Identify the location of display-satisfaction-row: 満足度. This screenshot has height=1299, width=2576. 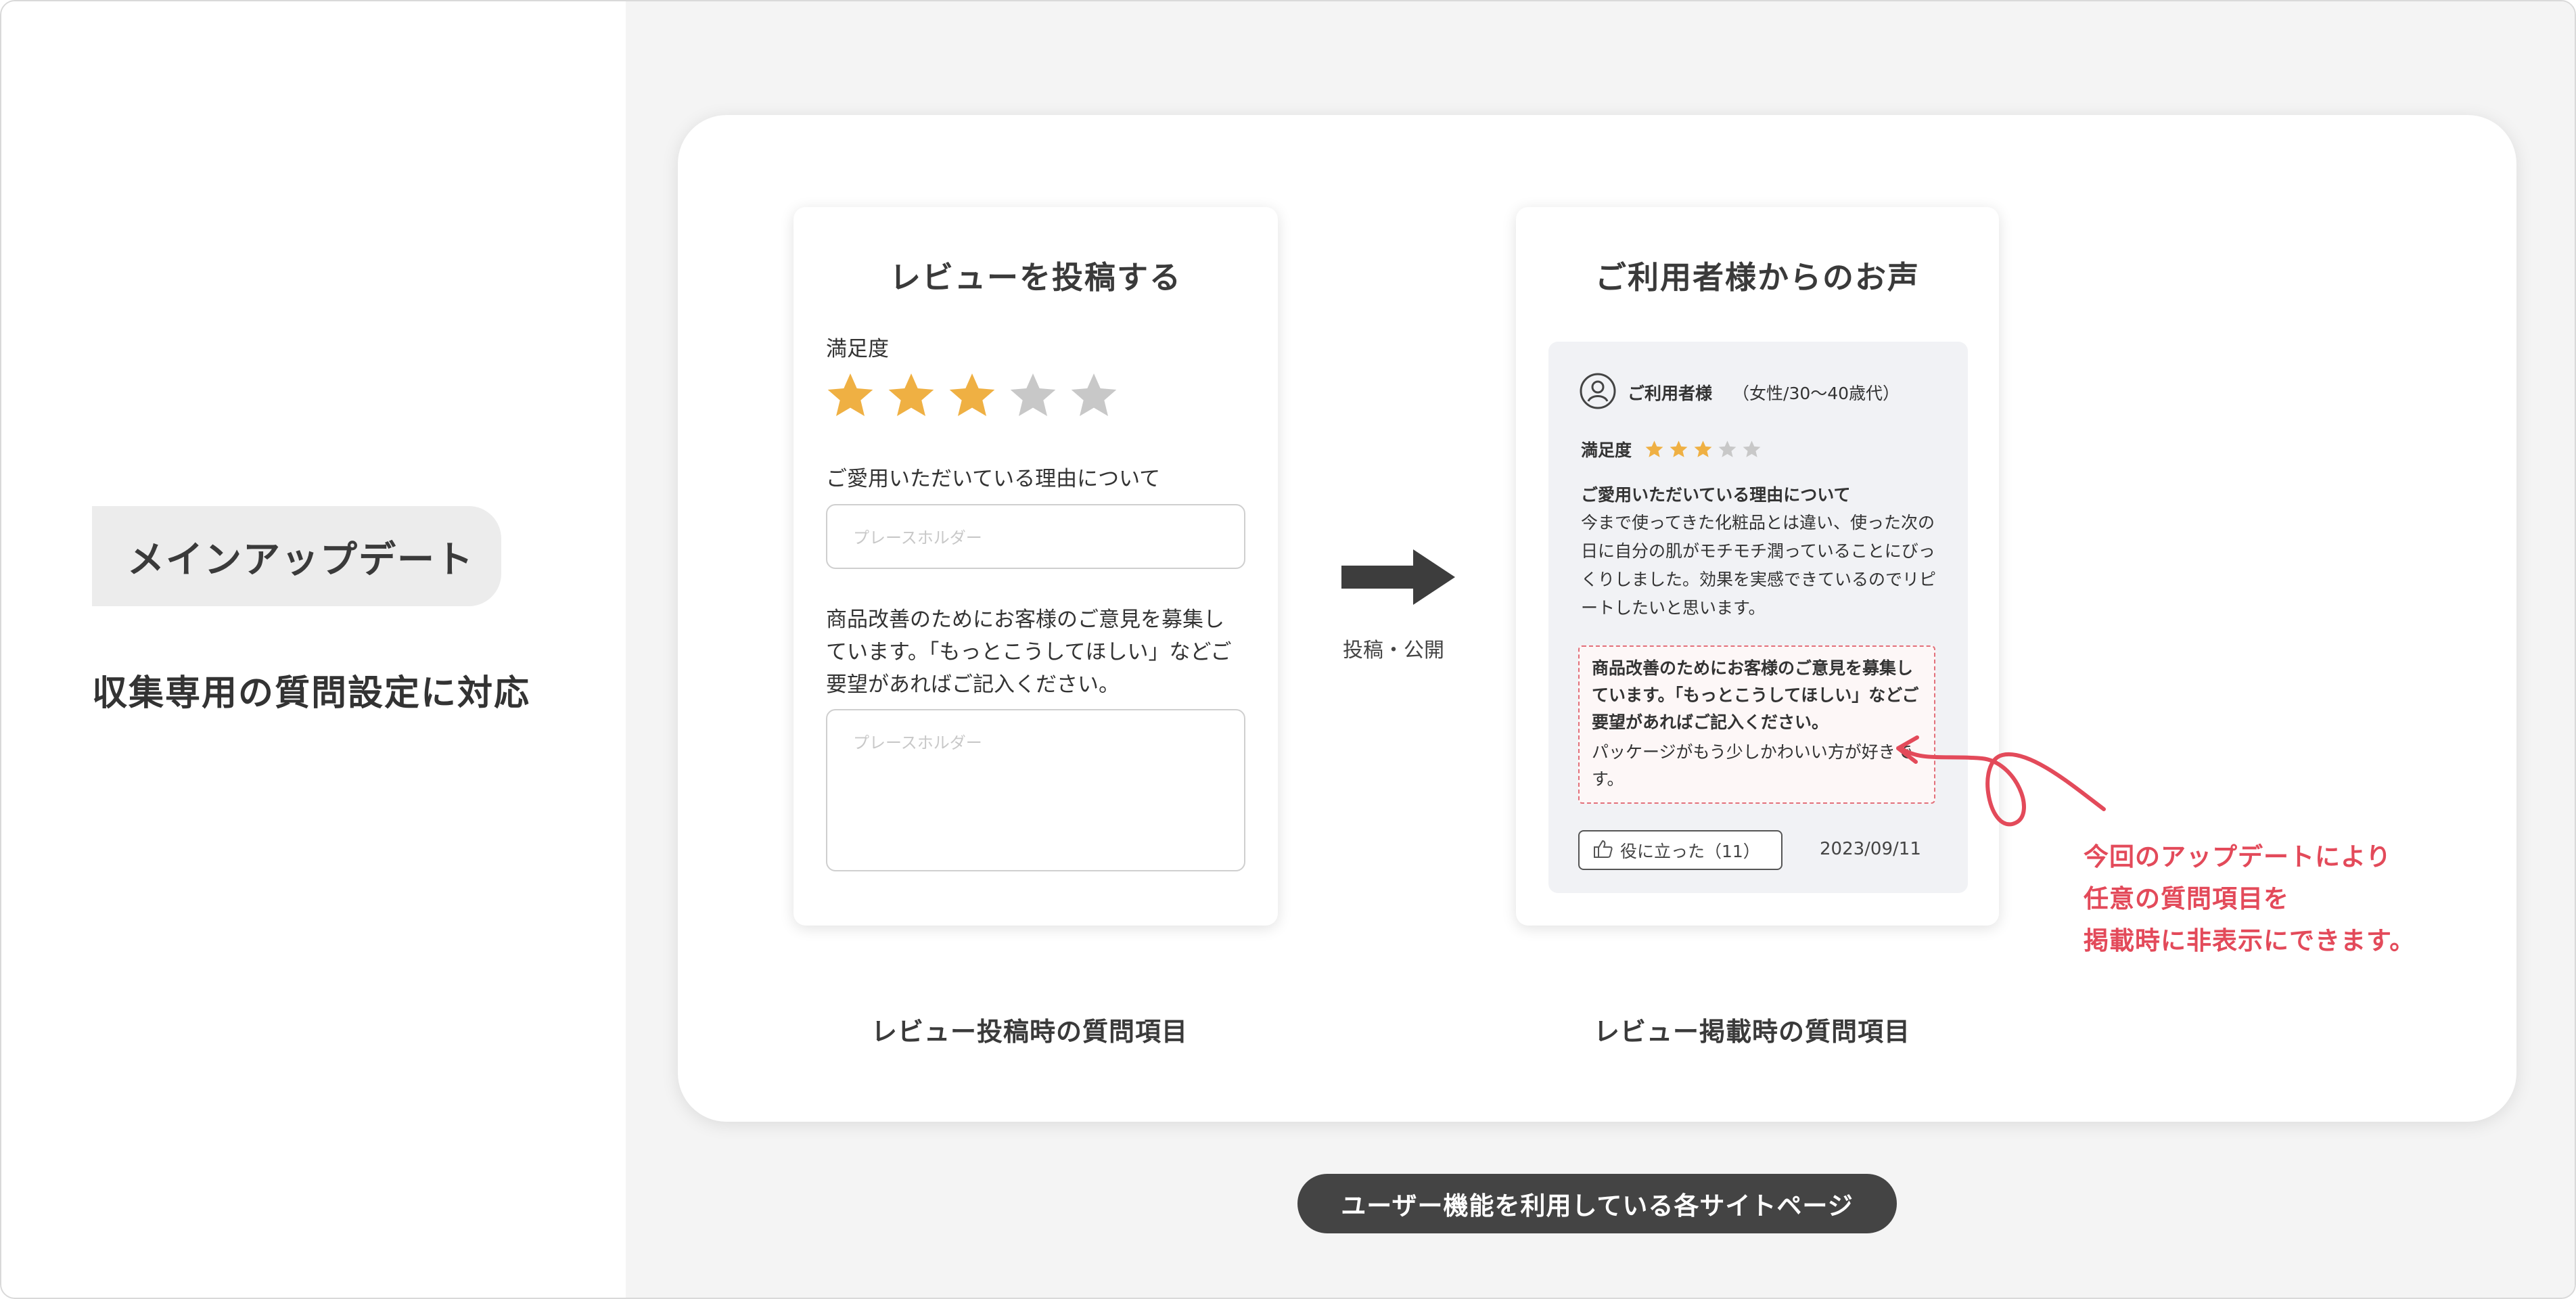
(1671, 449).